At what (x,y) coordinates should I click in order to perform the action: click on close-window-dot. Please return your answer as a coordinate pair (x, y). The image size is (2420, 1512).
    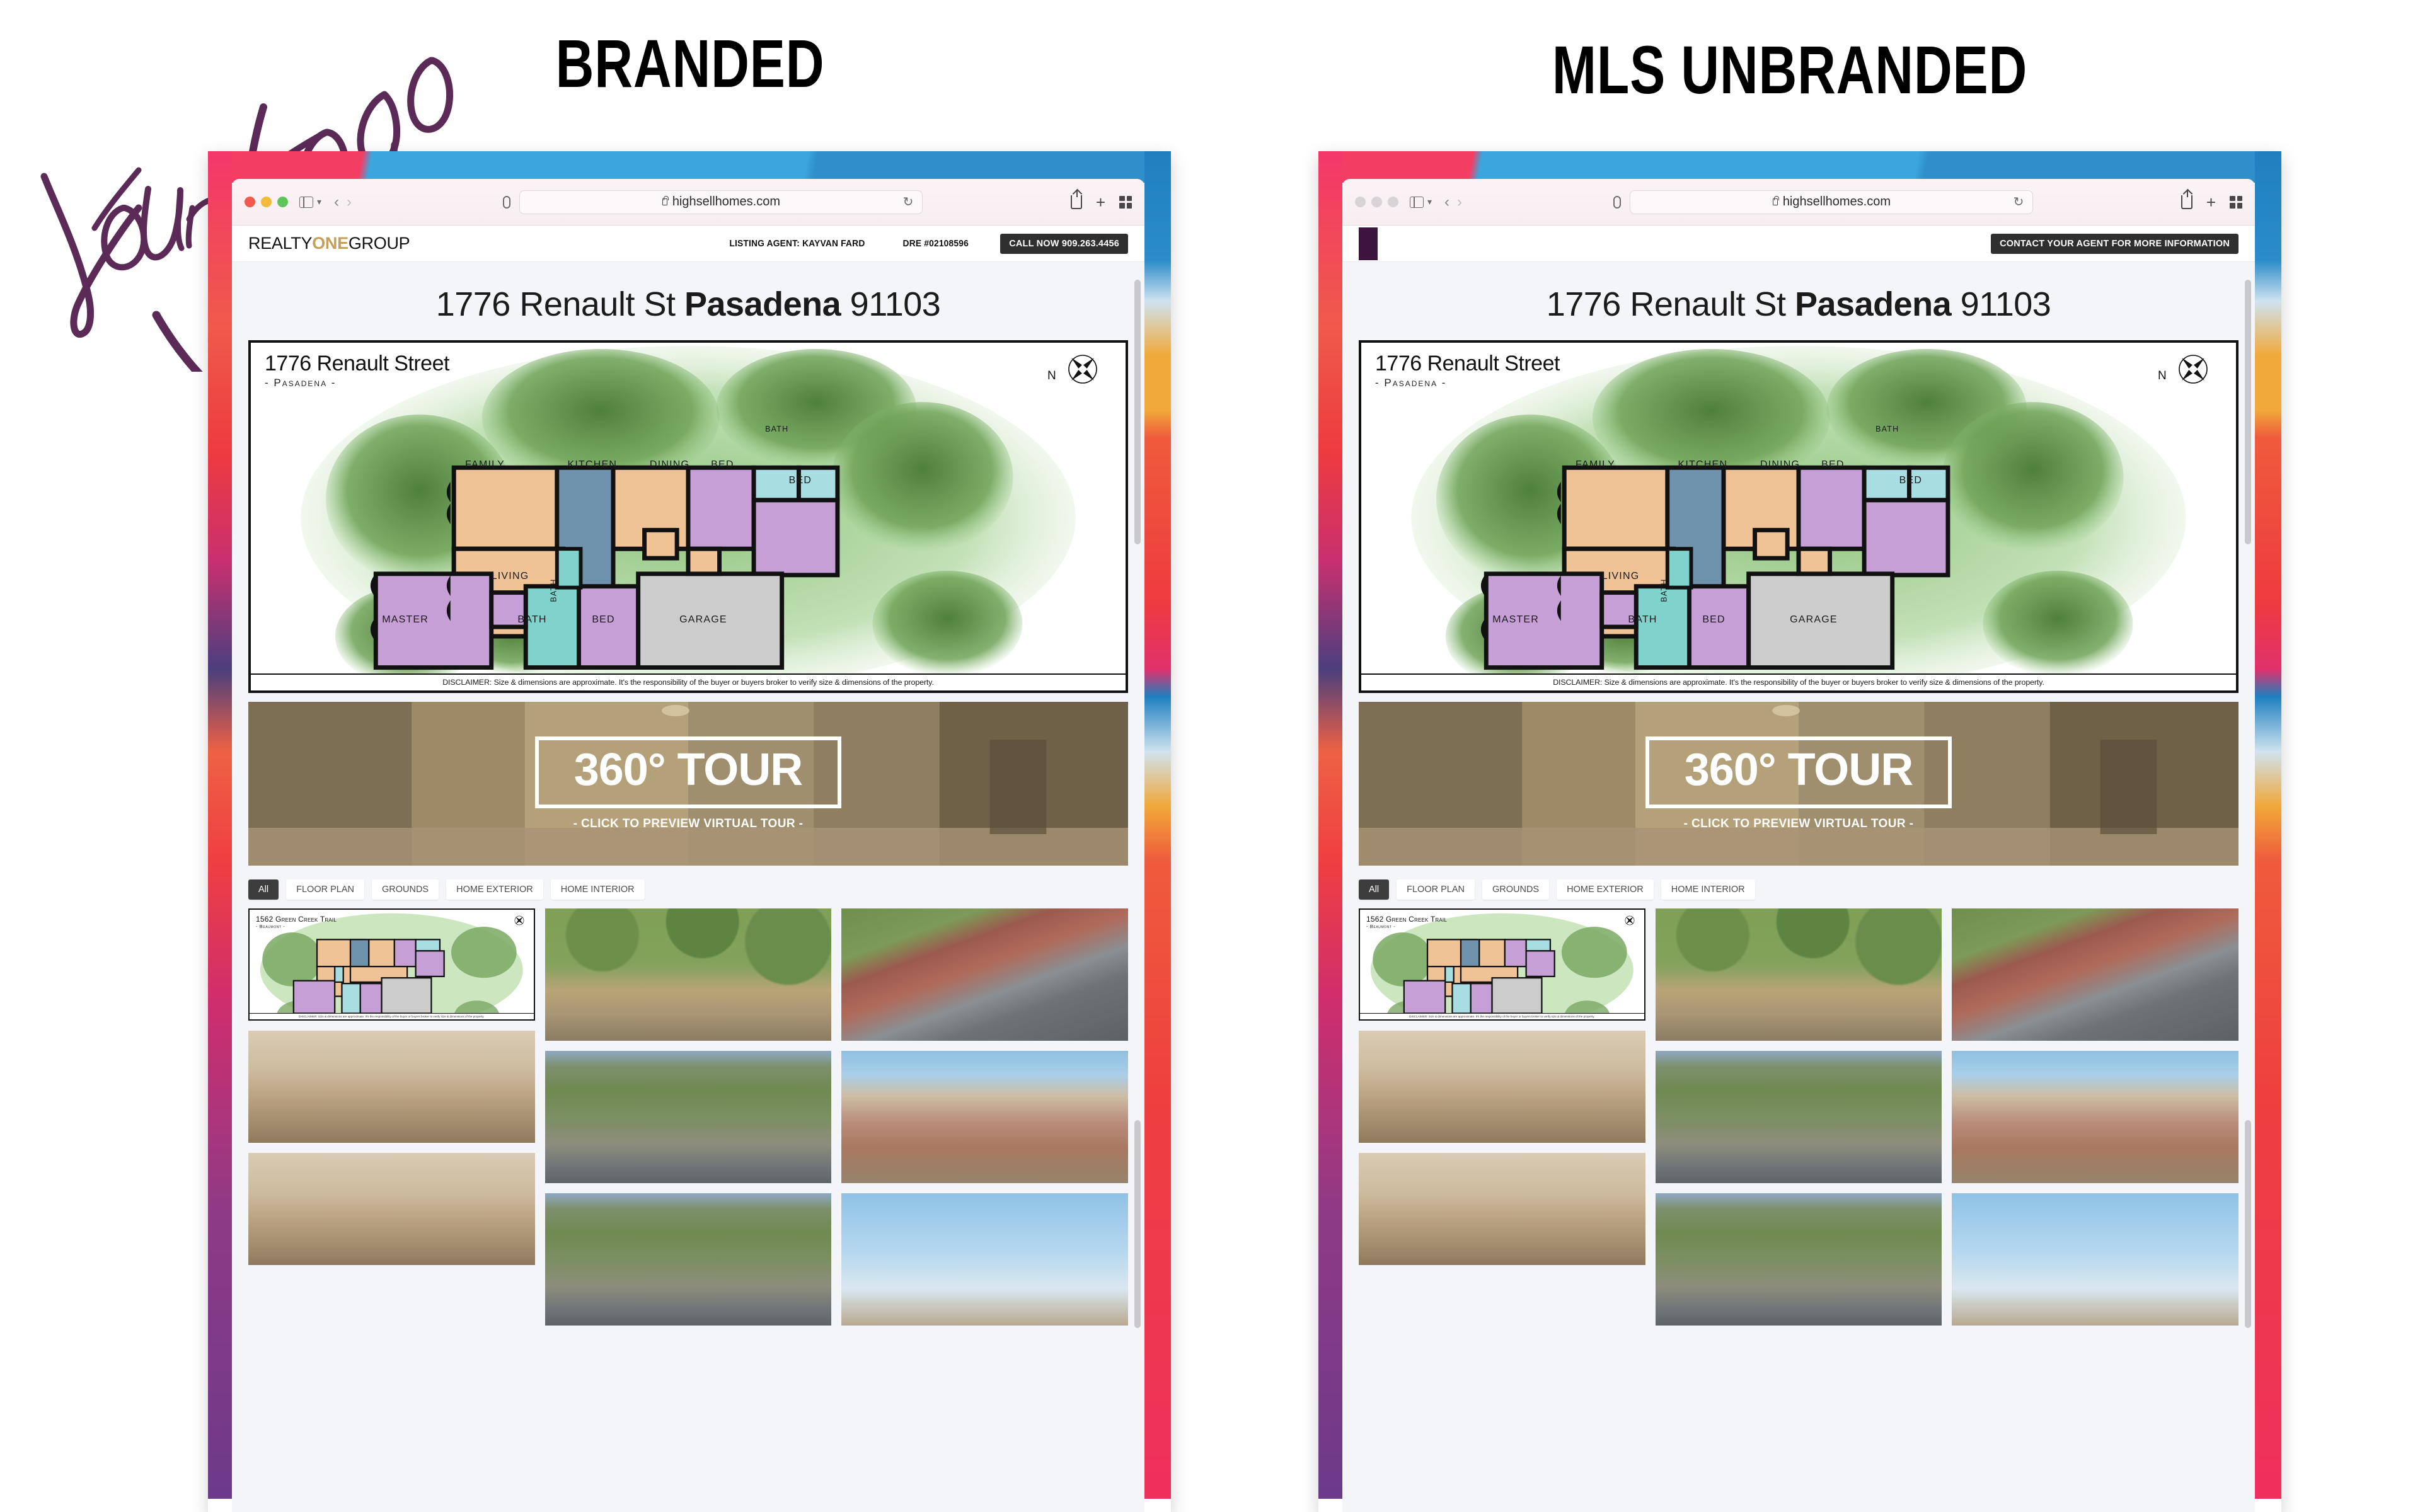
    Looking at the image, I should click on (250, 202).